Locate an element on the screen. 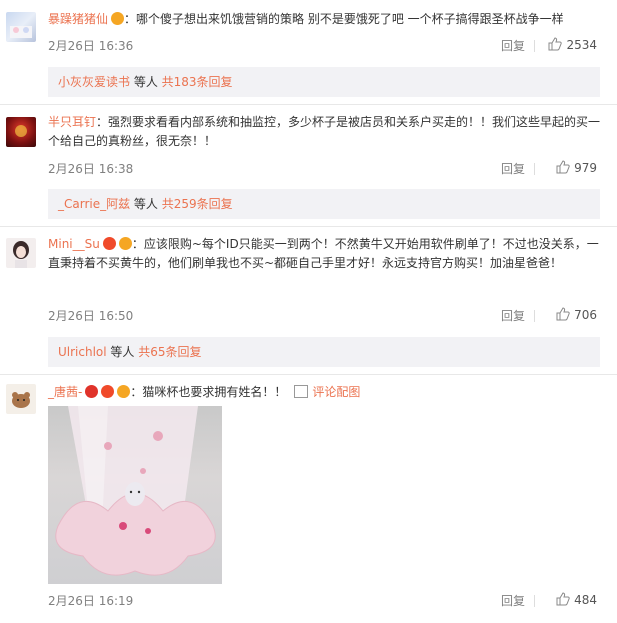 The image size is (617, 623). reply-summary: _Carrie_阿兹 等人 共259条回复 is located at coordinates (324, 204).